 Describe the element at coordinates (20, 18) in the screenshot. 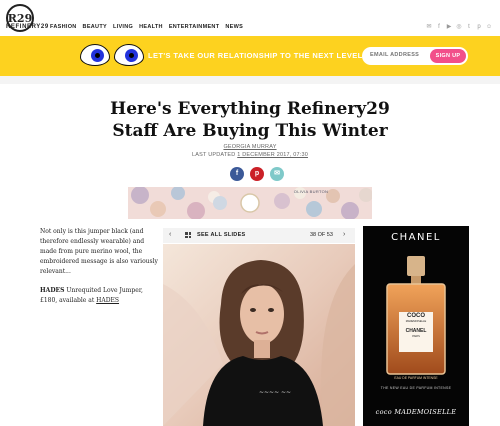

I see `logo-mark-text: R29` at that location.